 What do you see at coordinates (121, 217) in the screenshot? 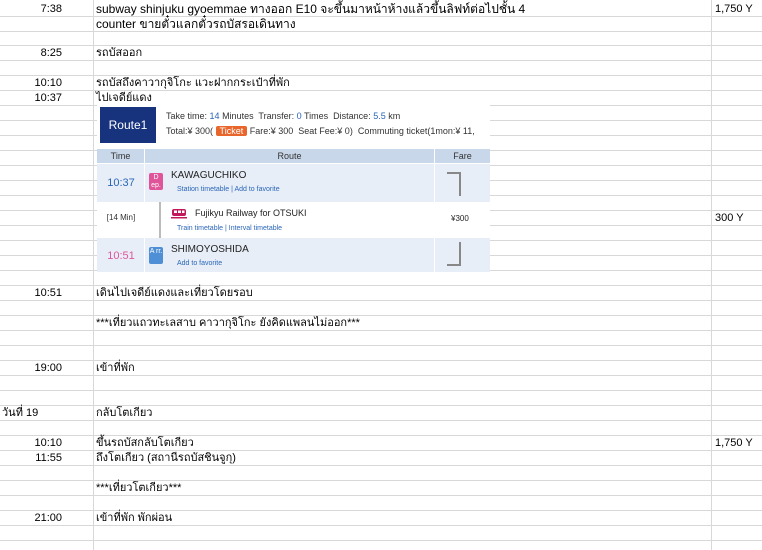
I see `segment-duration: [14 Min]` at bounding box center [121, 217].